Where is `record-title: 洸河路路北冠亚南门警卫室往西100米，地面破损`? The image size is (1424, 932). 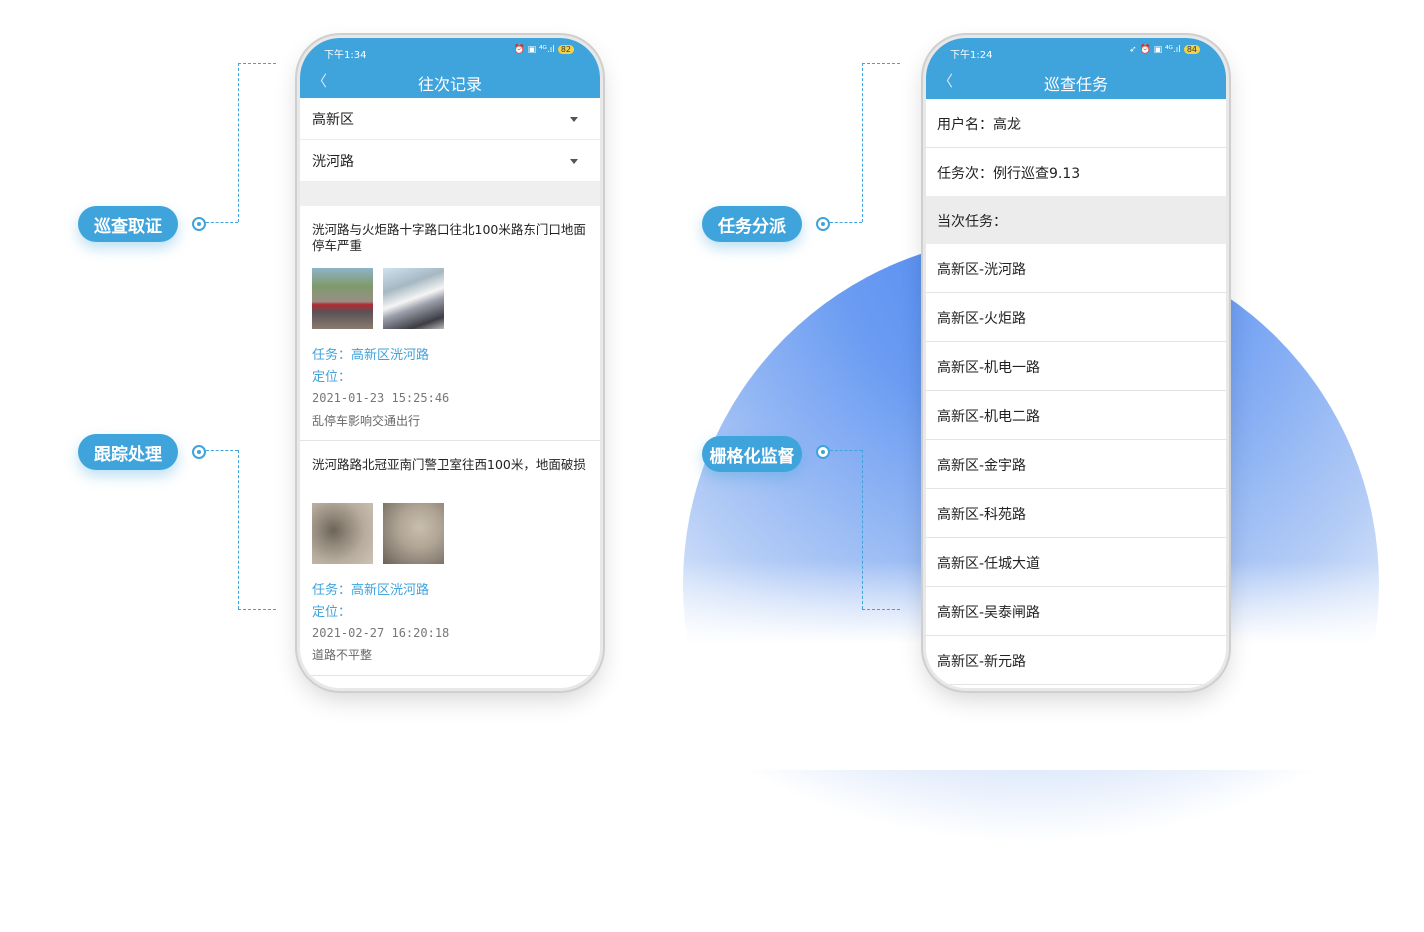 record-title: 洸河路路北冠亚南门警卫室往西100米，地面破损 is located at coordinates (450, 465).